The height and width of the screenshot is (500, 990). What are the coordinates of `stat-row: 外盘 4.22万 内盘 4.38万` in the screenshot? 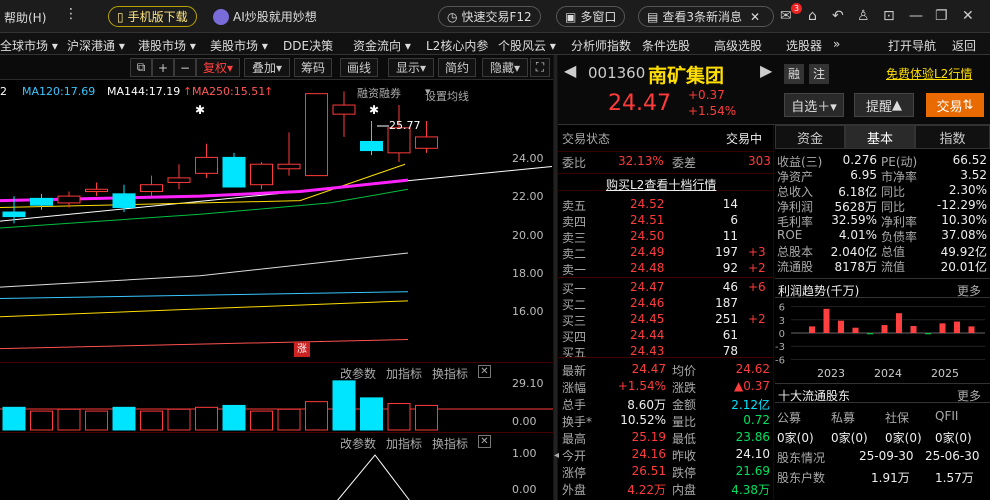 It's located at (666, 490).